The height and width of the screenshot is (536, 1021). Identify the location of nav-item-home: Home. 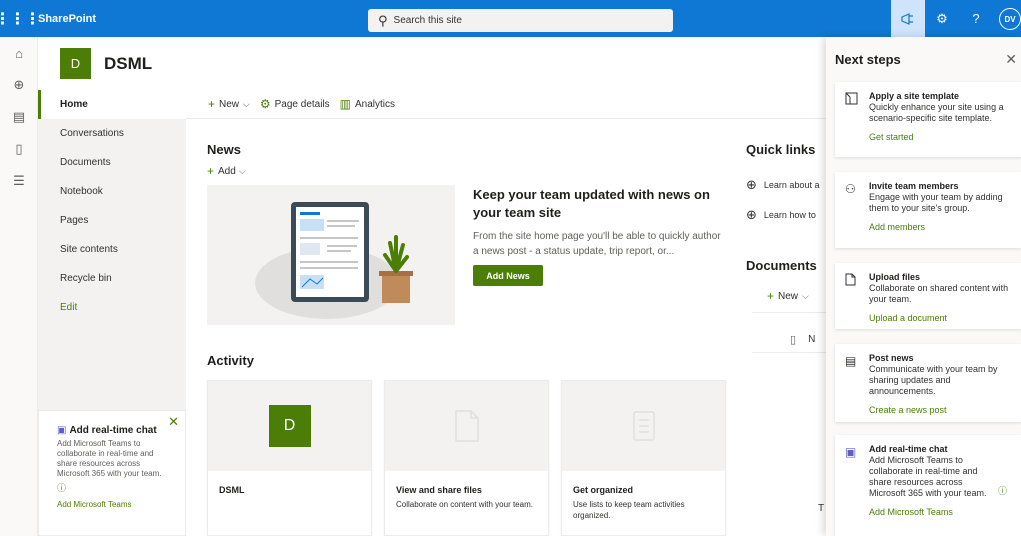
(112, 104).